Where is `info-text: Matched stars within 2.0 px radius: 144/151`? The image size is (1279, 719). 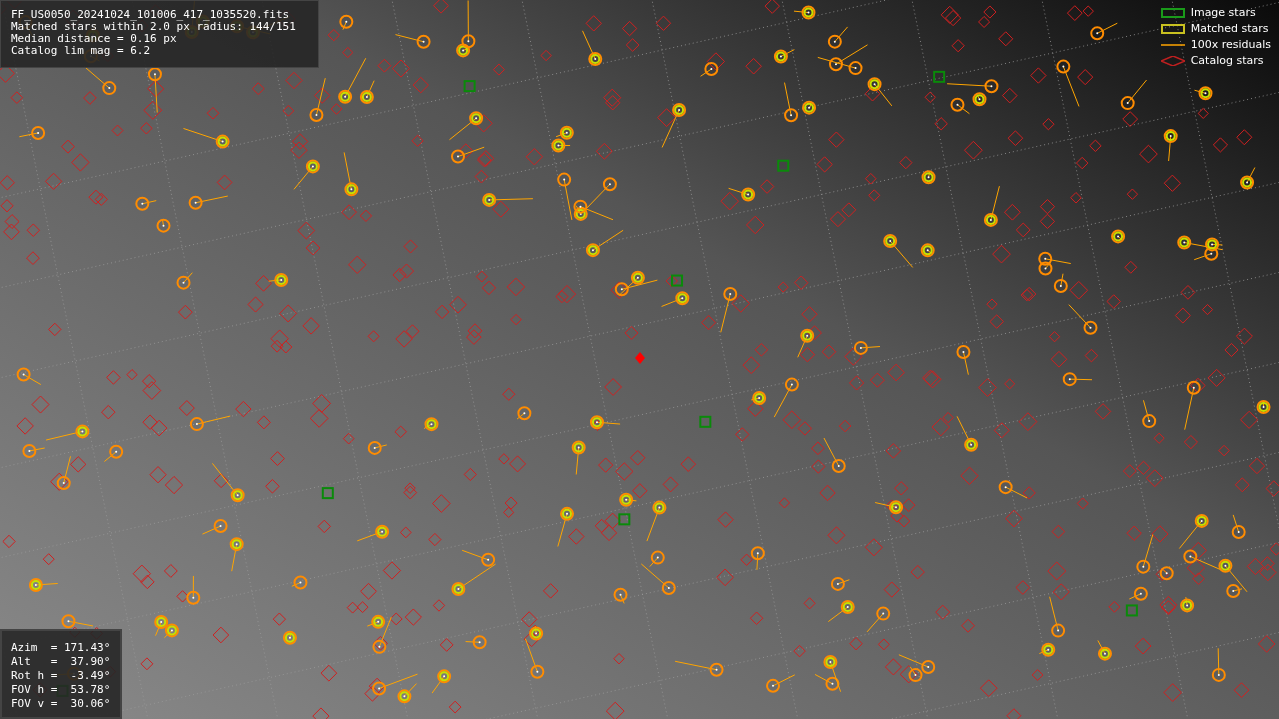
info-text: Matched stars within 2.0 px radius: 144/151 is located at coordinates (154, 27).